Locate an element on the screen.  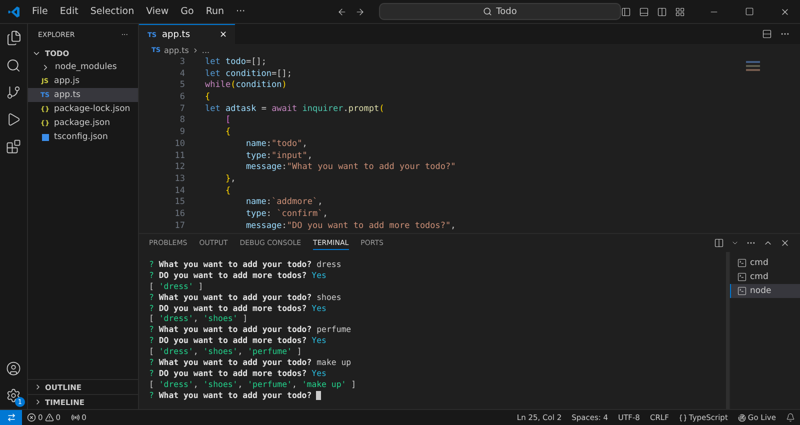
line-number: 7 is located at coordinates (182, 110).